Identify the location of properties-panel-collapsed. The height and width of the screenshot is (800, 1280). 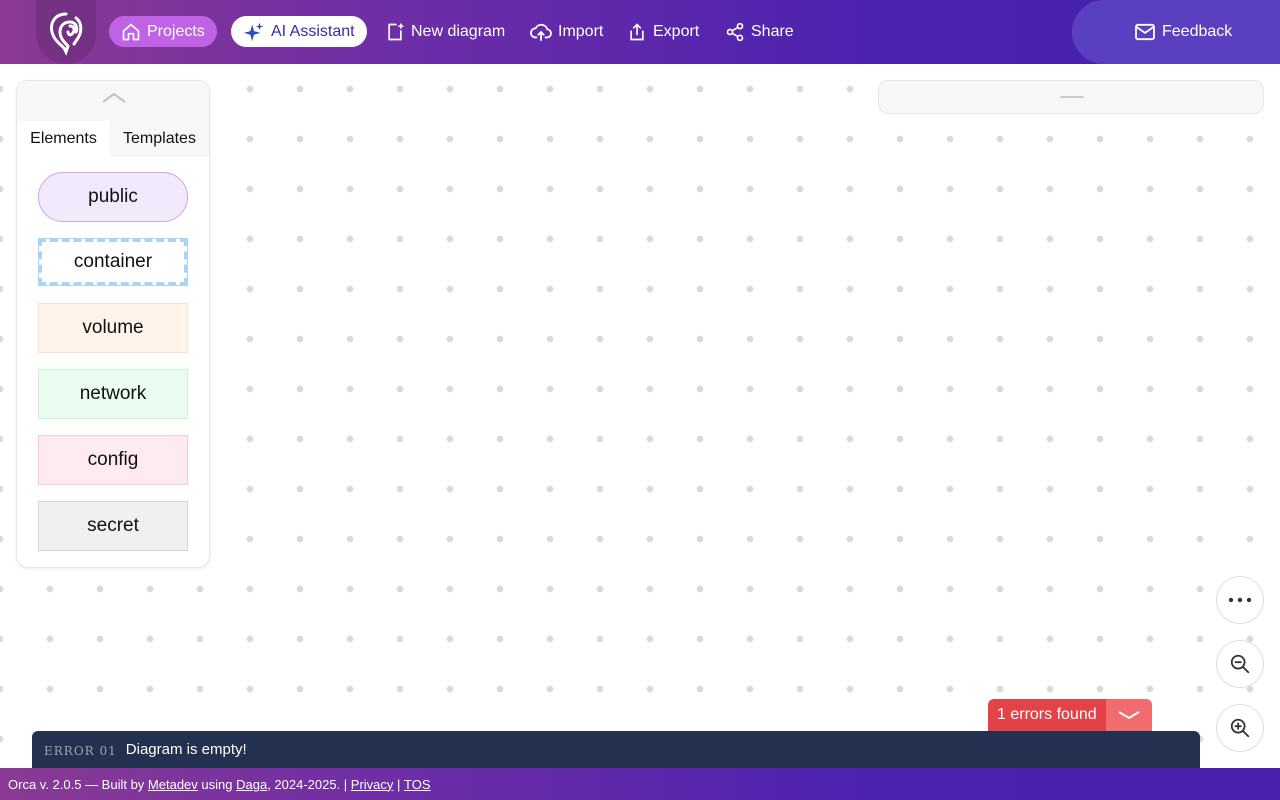
(1071, 97).